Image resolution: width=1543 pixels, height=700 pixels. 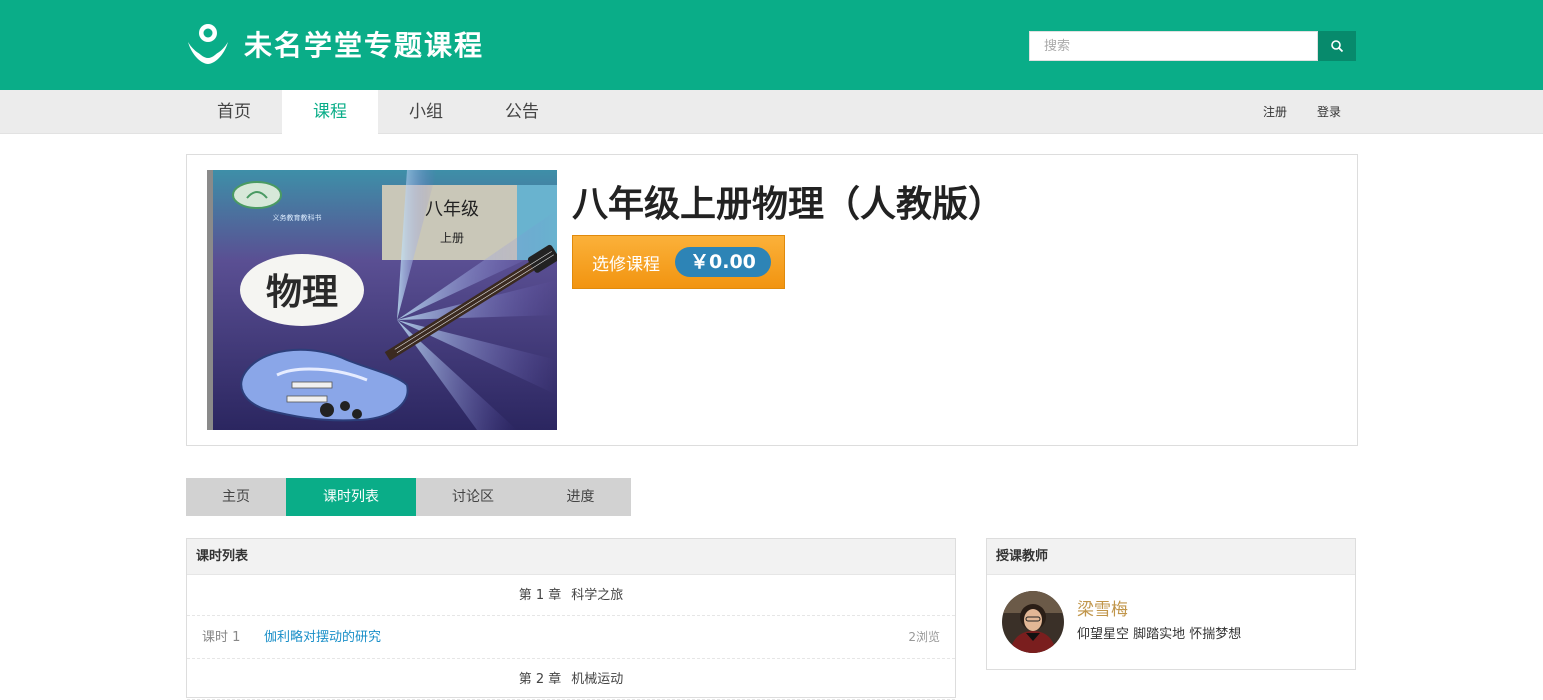 I want to click on lesson-views: 2浏览, so click(x=924, y=637).